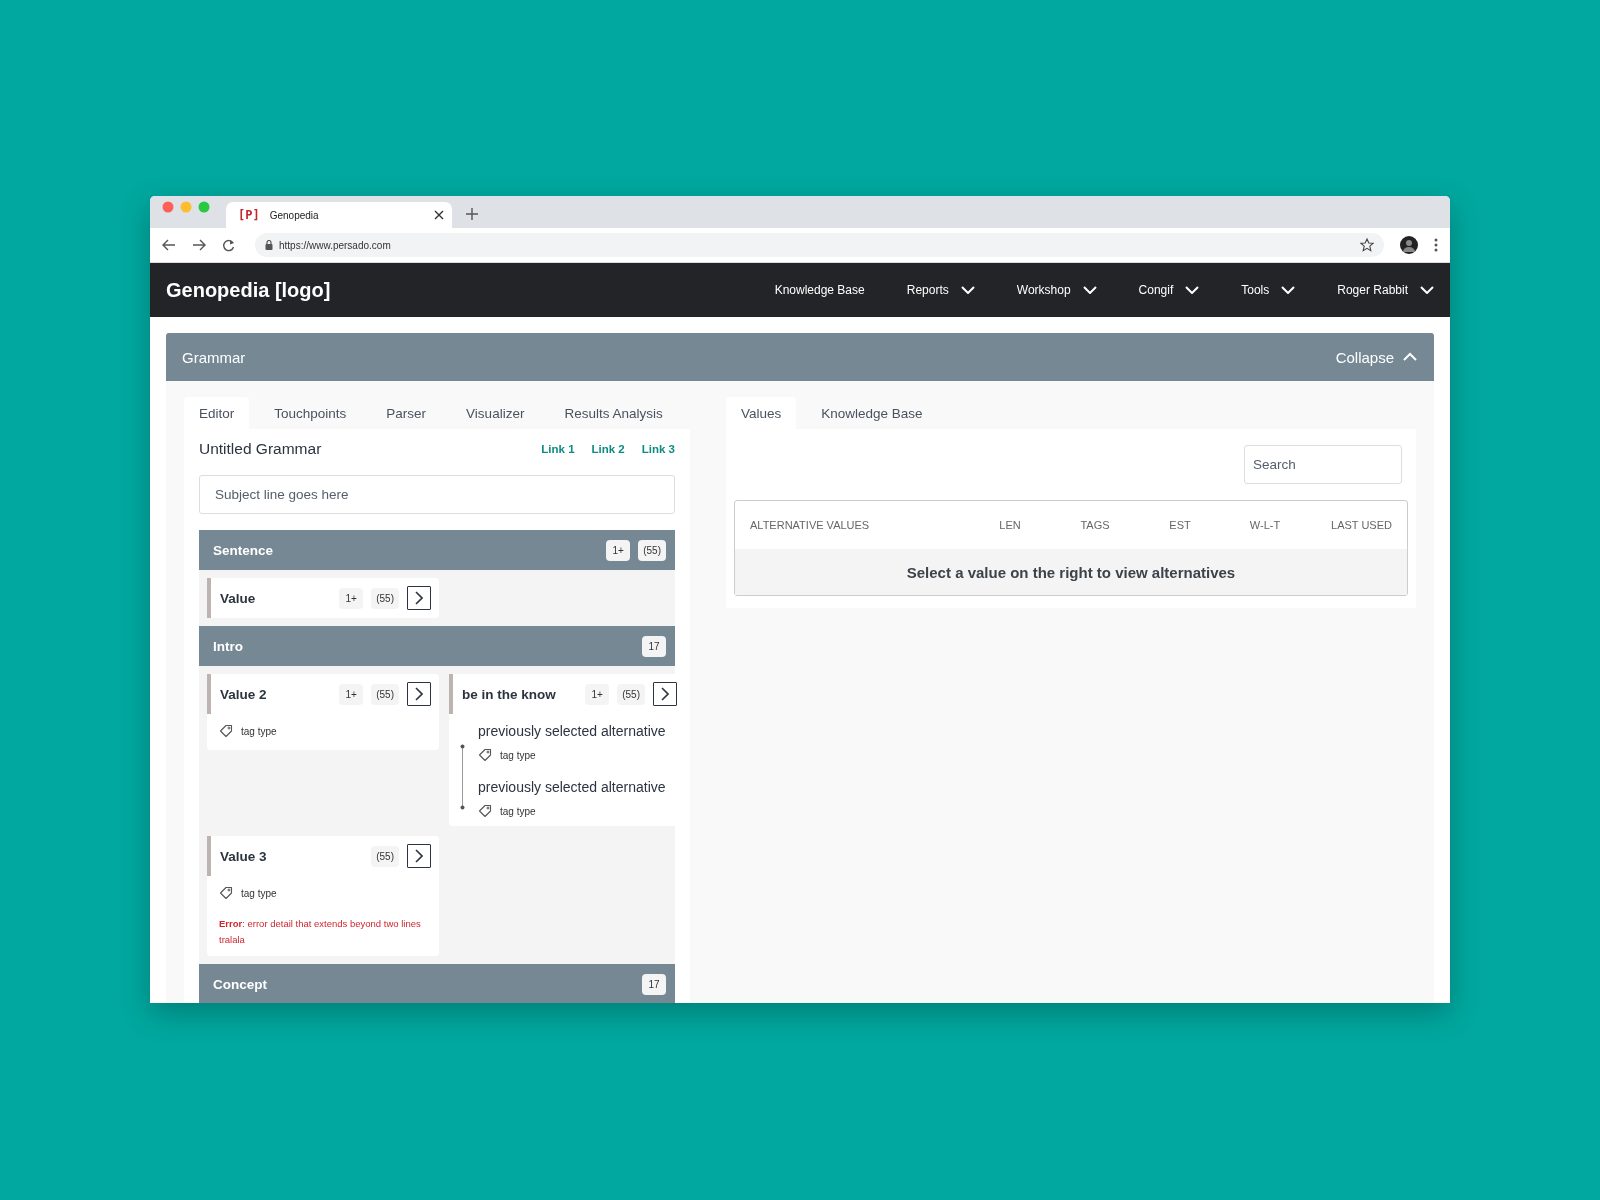 The image size is (1600, 1200). I want to click on section-header: Sentence 1+ (55), so click(437, 550).